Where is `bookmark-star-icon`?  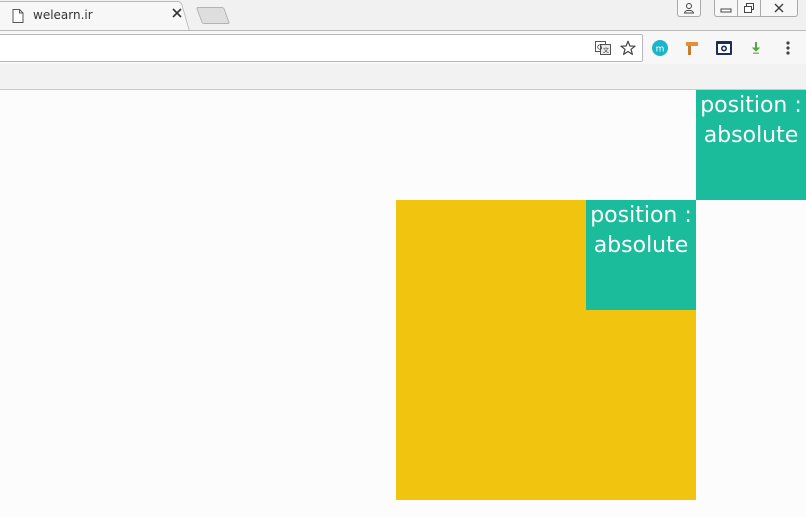
bookmark-star-icon is located at coordinates (628, 48).